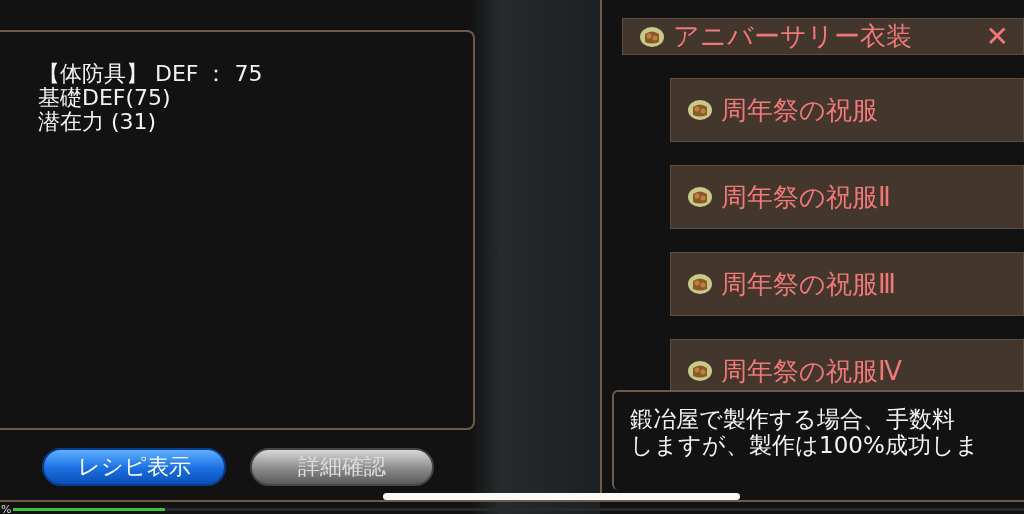 The image size is (1024, 514). I want to click on recipe-item: 周年祭の祝服Ⅱ, so click(847, 197).